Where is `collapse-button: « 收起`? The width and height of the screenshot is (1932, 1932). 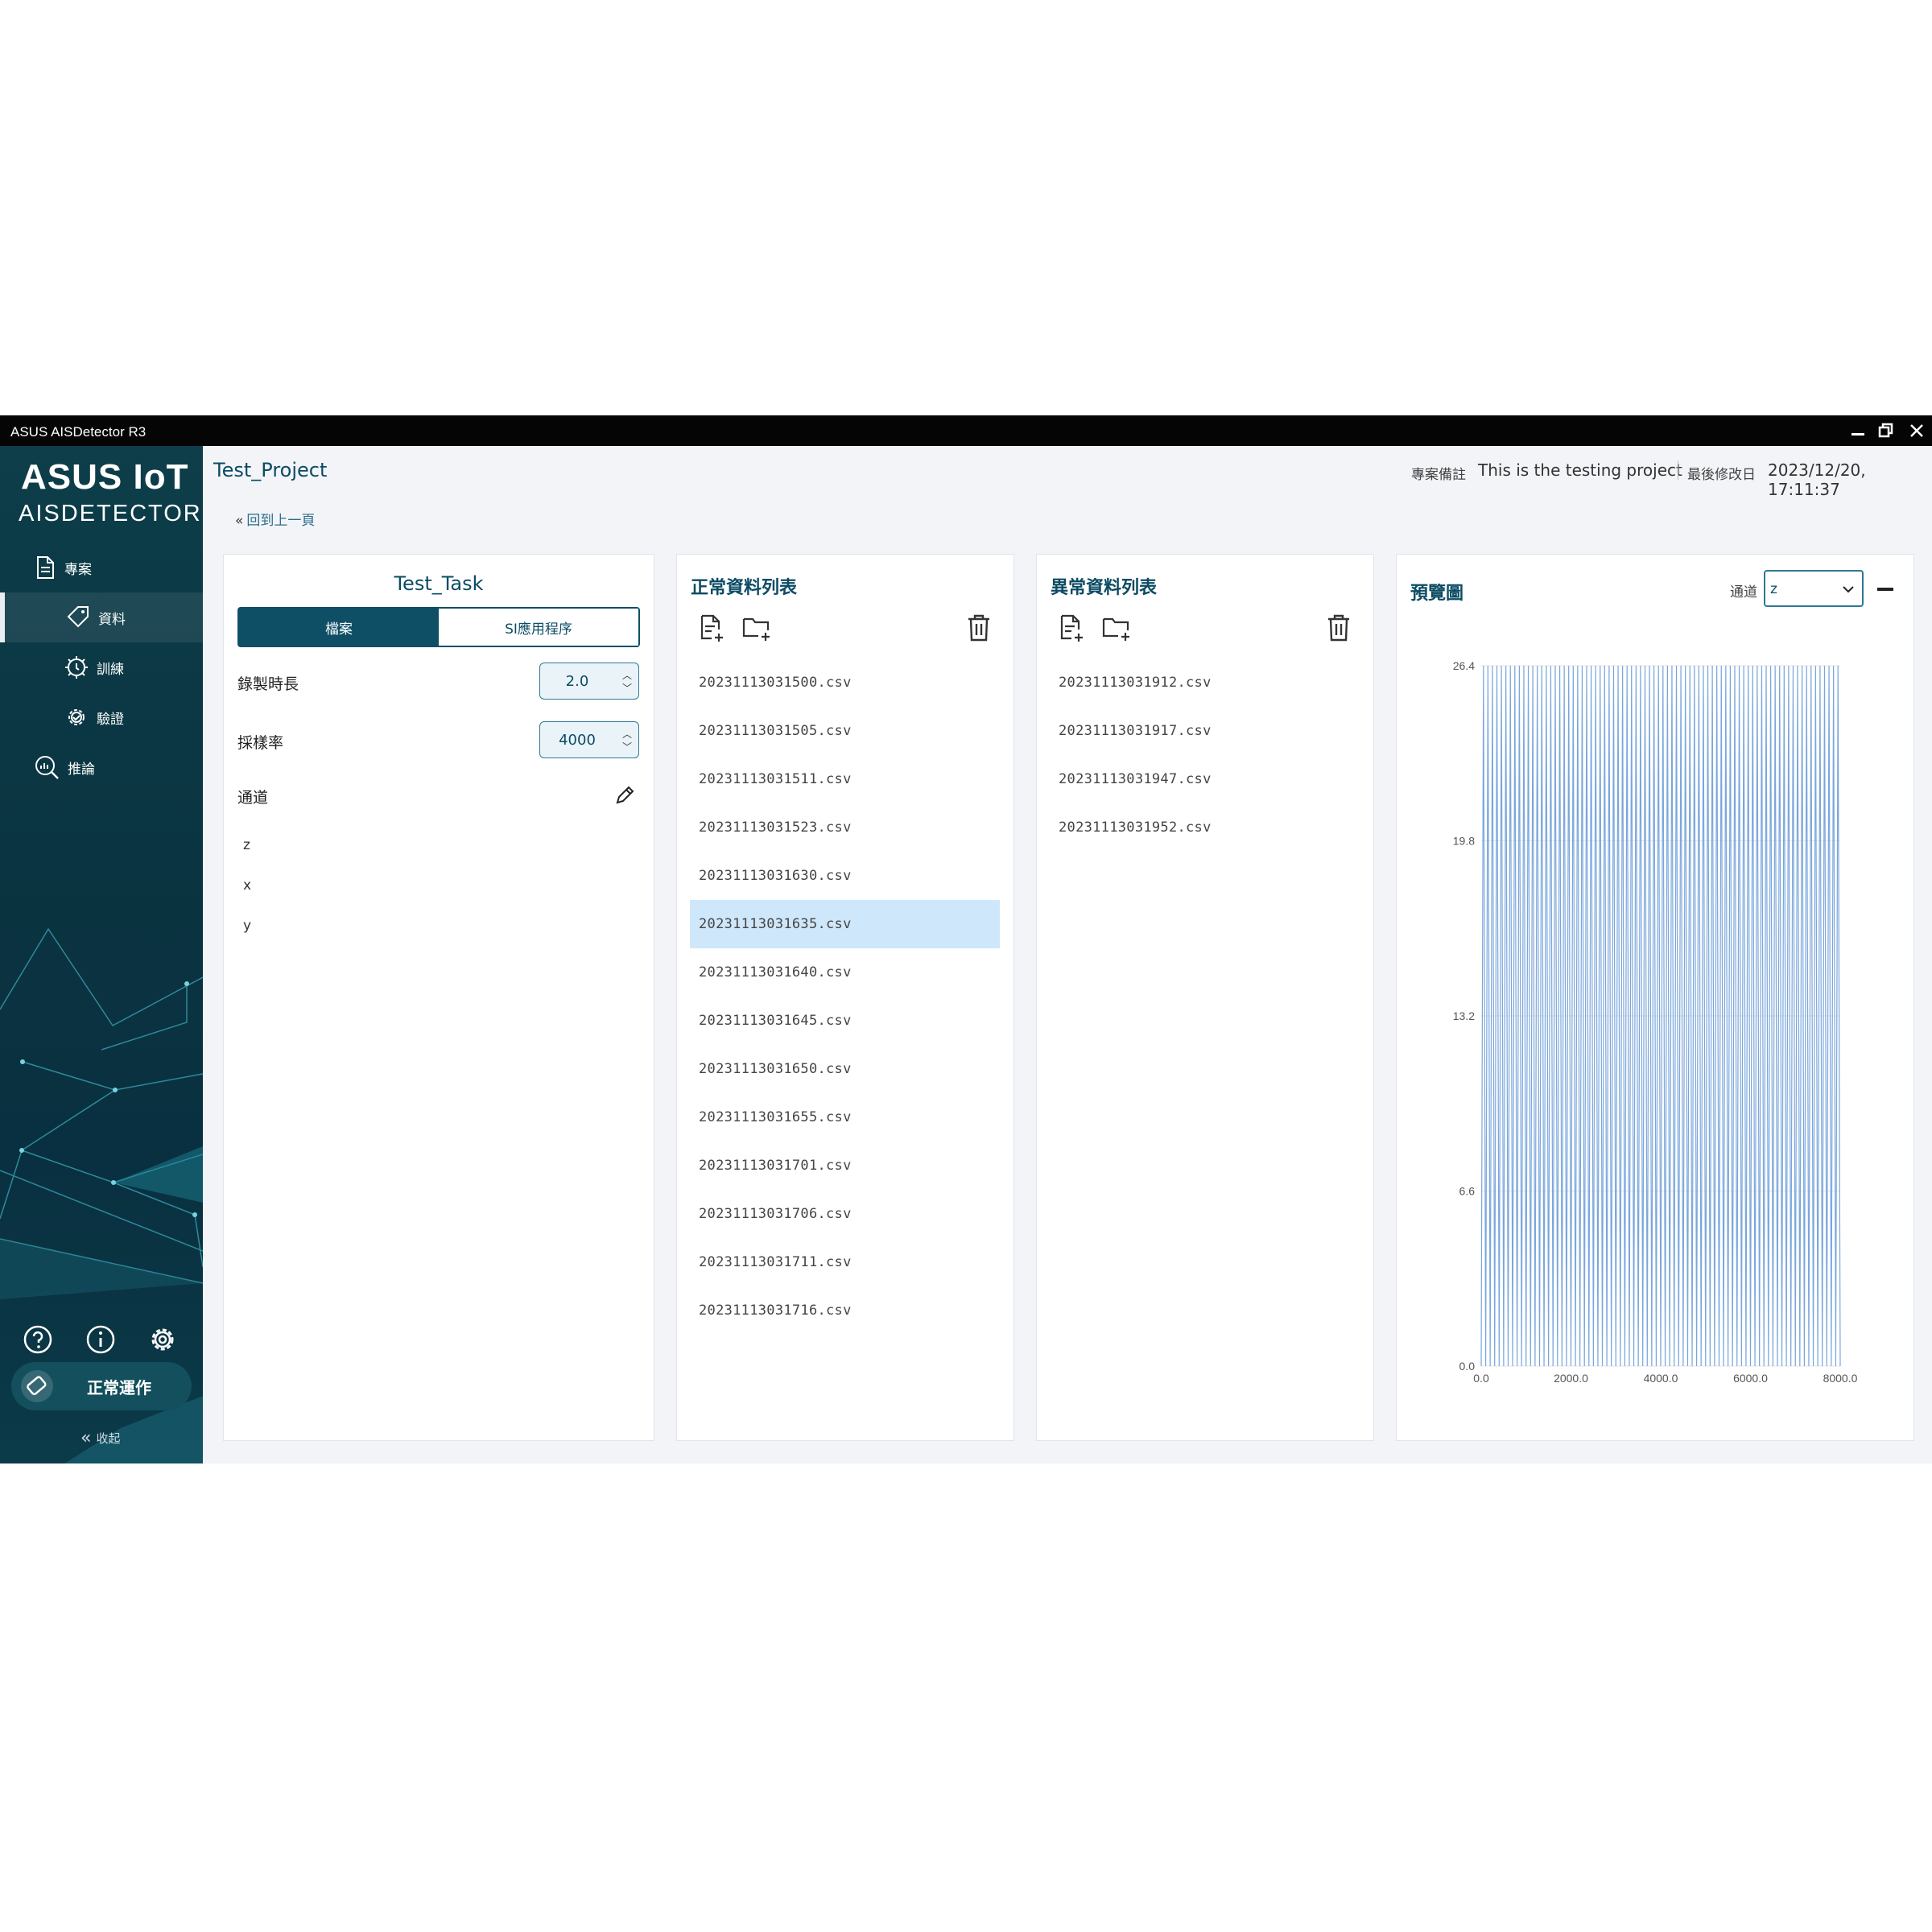
collapse-button: « 收起 is located at coordinates (100, 1438).